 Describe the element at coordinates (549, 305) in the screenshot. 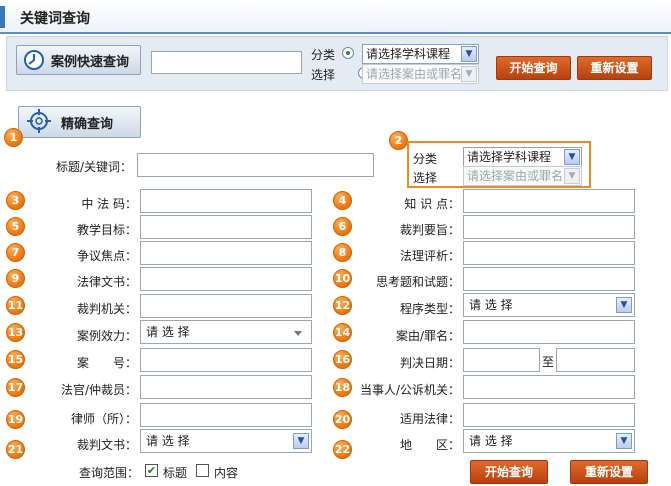

I see `procedure-type-select: 请 选 择 ▼` at that location.